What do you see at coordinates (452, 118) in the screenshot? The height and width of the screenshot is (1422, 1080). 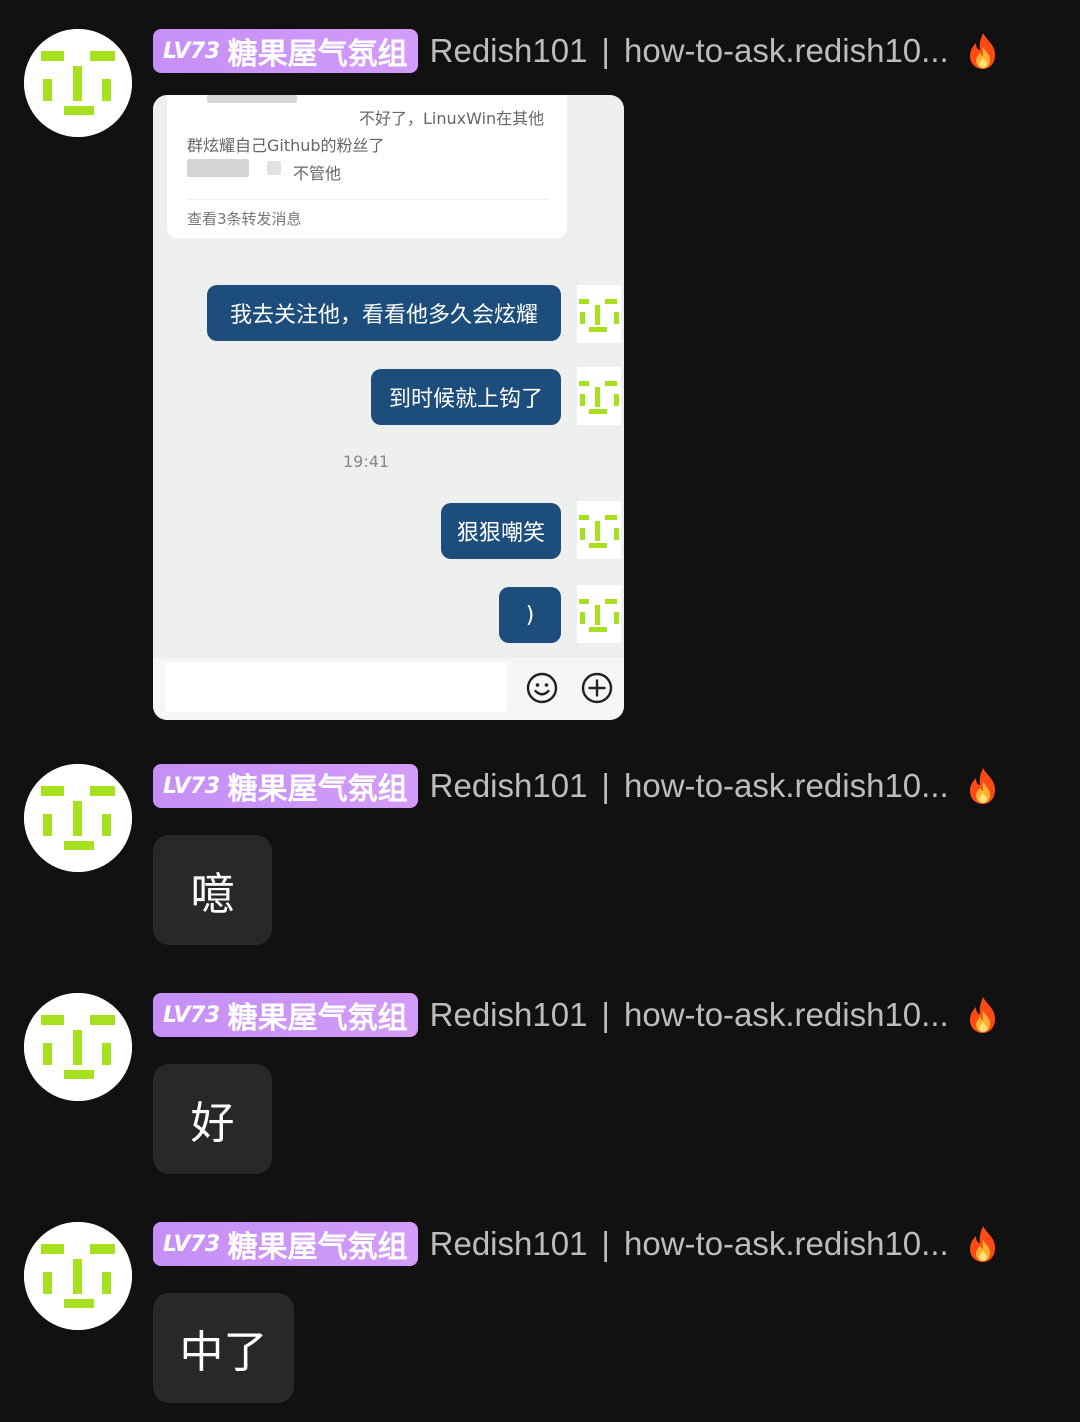 I see `forward-line-1: 不好了，LinuxWin在其他` at bounding box center [452, 118].